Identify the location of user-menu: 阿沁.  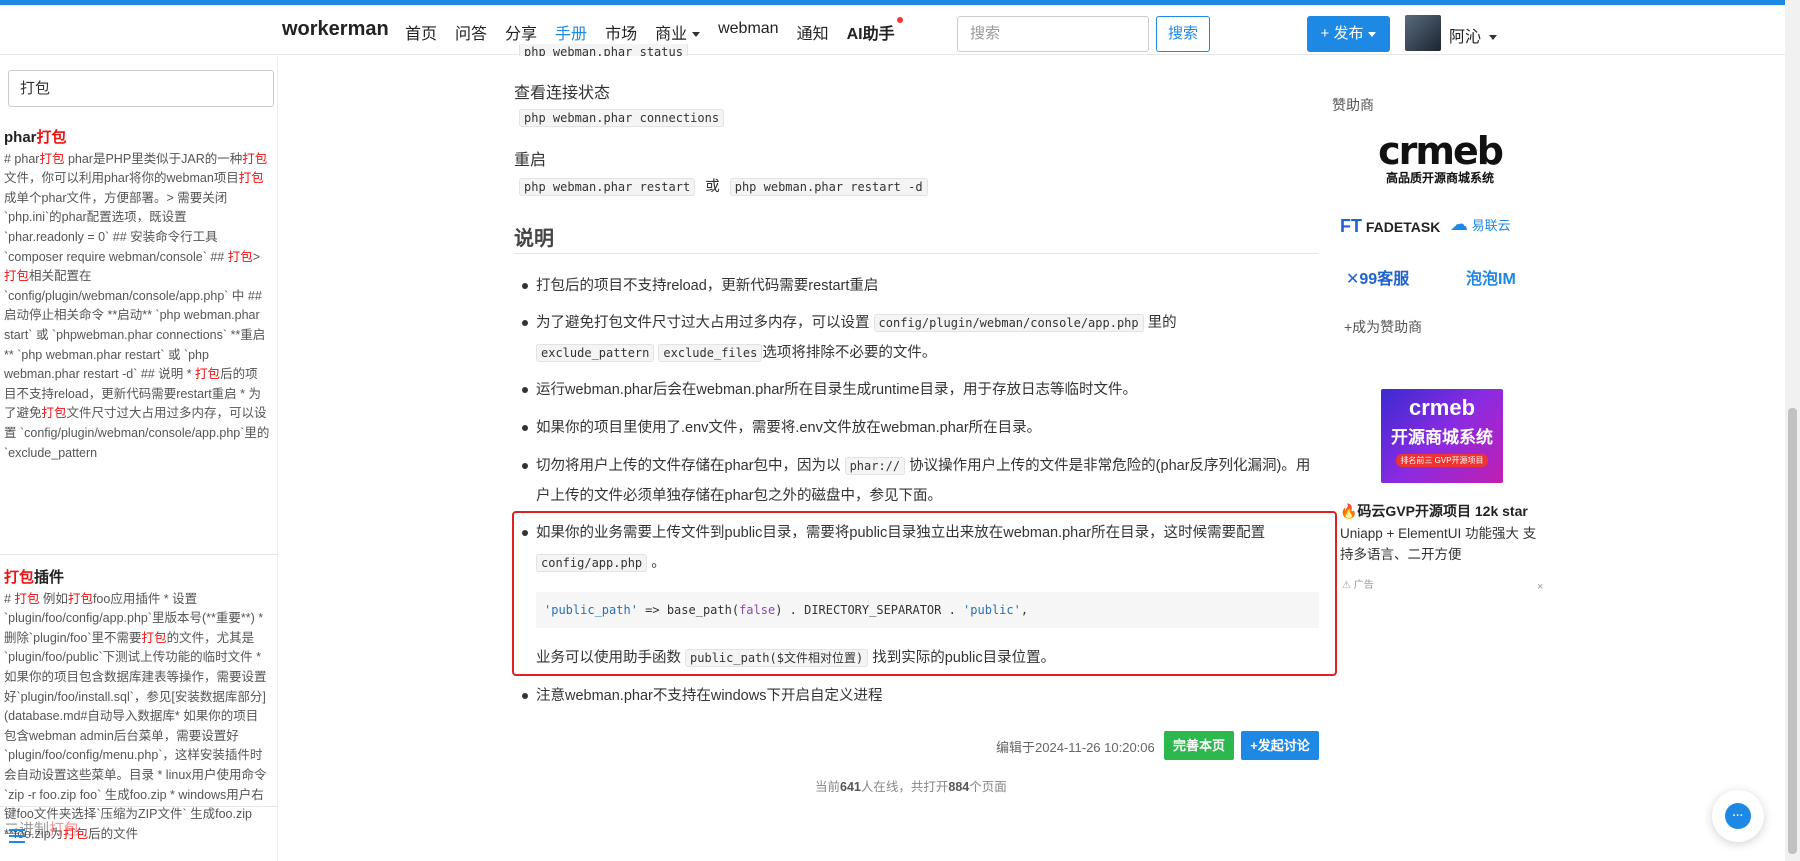
(1473, 35).